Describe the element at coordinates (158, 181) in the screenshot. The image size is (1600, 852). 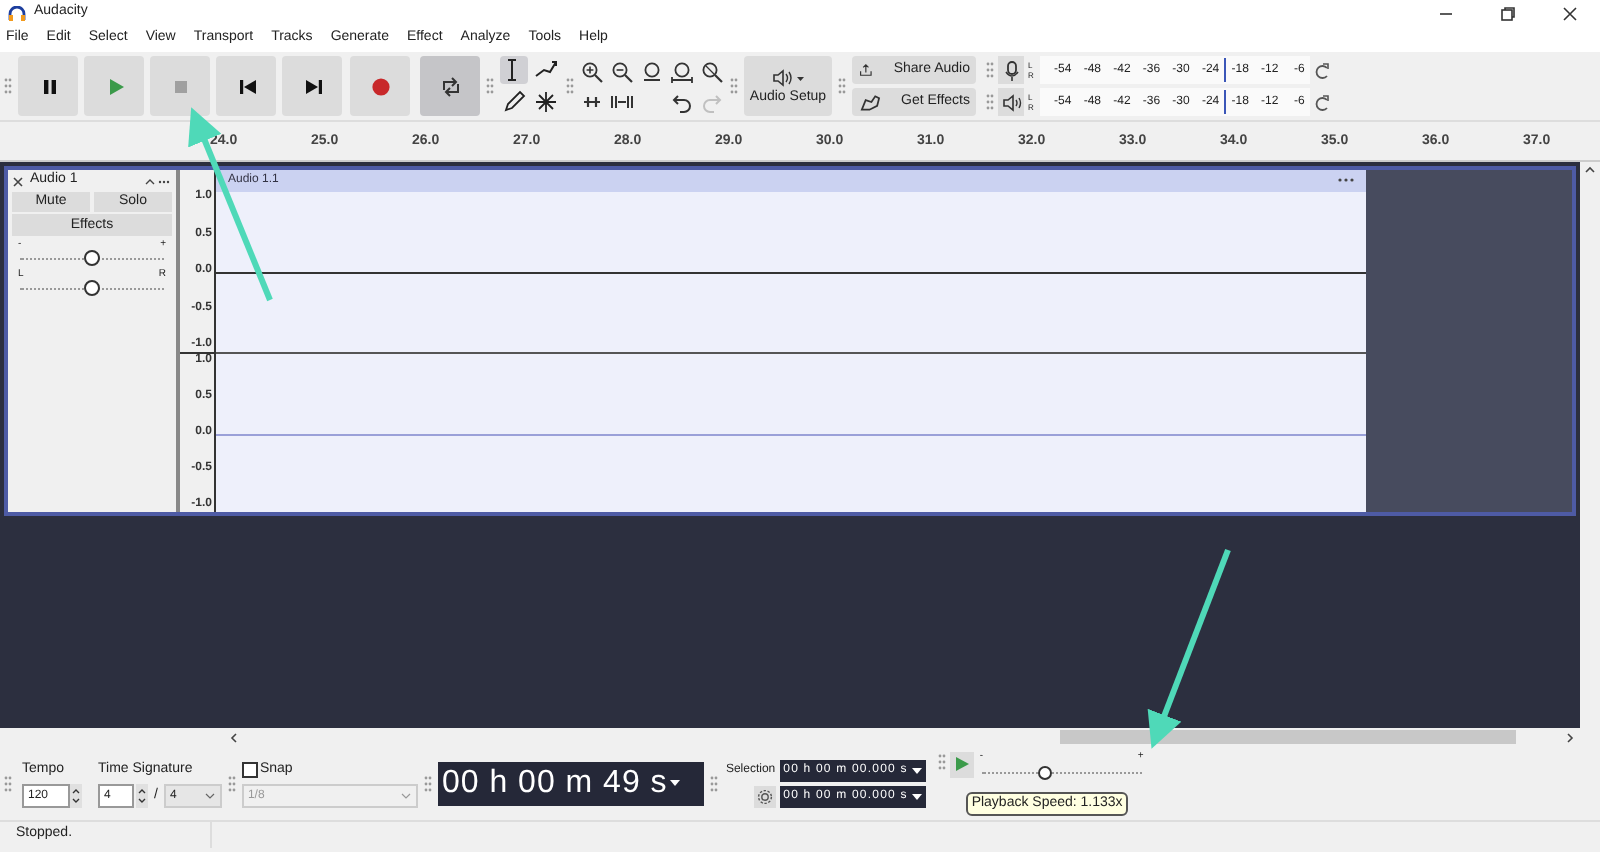
I see `collapse-menu-icon` at that location.